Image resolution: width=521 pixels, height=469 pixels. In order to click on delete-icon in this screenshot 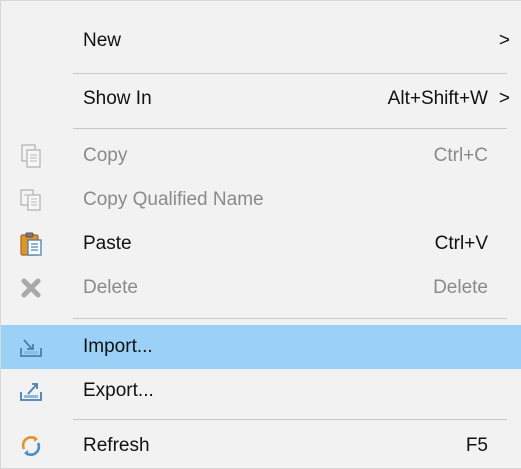, I will do `click(31, 288)`.